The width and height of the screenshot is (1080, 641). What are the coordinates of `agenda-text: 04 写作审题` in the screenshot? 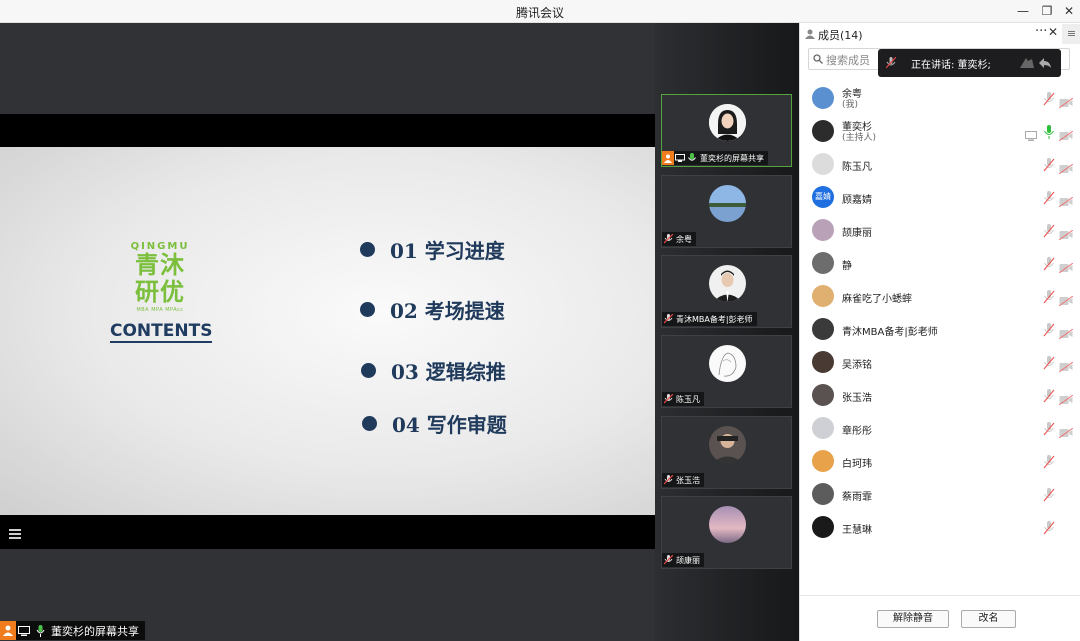 It's located at (449, 424).